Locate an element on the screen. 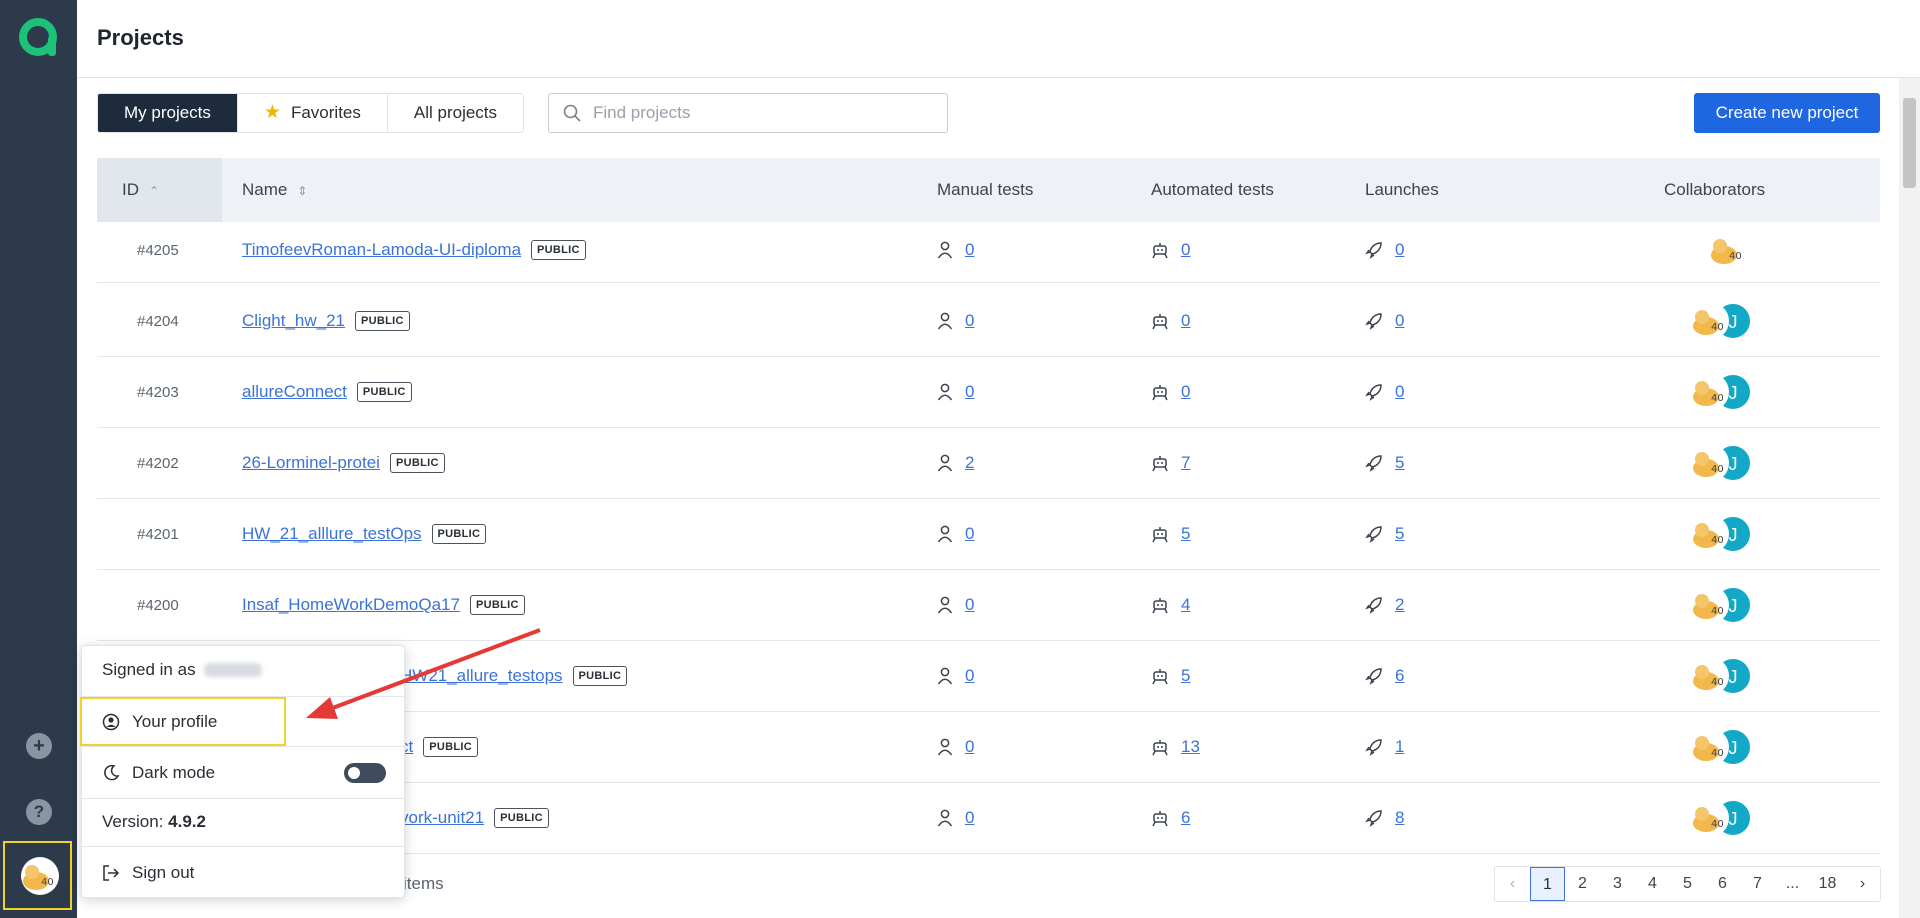 Image resolution: width=1920 pixels, height=918 pixels. create-project-button: Create new project is located at coordinates (1787, 113).